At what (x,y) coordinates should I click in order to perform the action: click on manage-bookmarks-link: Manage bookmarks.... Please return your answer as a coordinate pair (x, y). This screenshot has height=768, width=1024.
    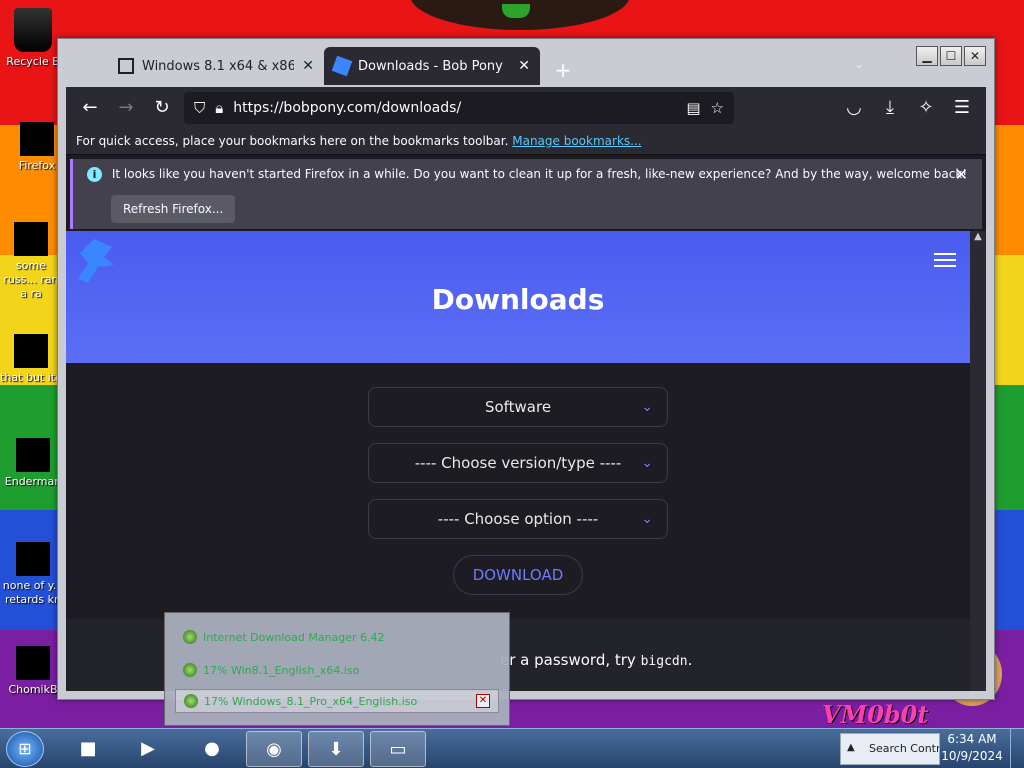
    Looking at the image, I should click on (576, 141).